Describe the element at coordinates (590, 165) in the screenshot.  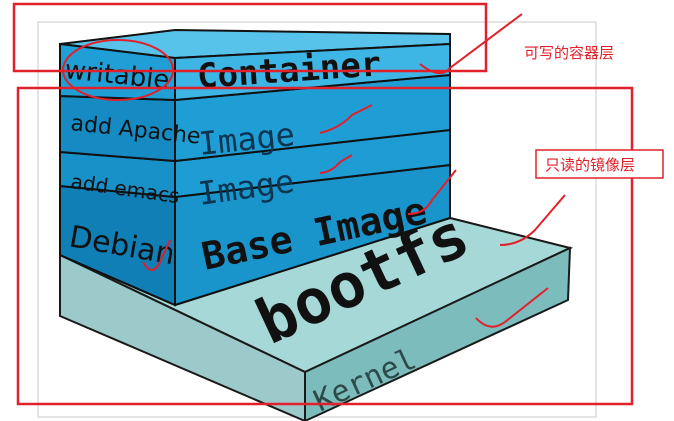
I see `readonly-layers-note: 只读的镜像层` at that location.